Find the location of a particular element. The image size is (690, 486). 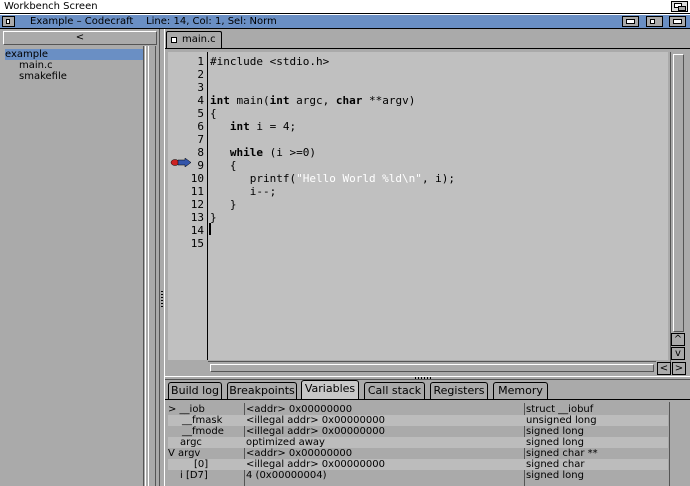

tree-item-smakefile: smakefile is located at coordinates (43, 76).